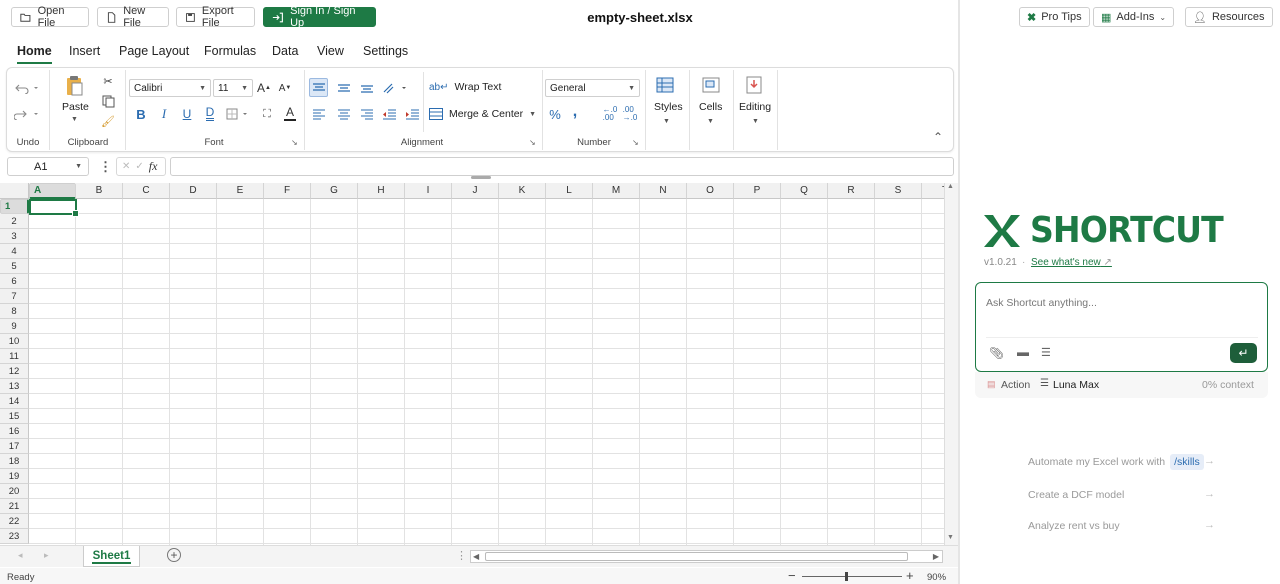 This screenshot has height=584, width=1280. Describe the element at coordinates (610, 114) in the screenshot. I see `increase-decimal-icon: ←.0.00` at that location.